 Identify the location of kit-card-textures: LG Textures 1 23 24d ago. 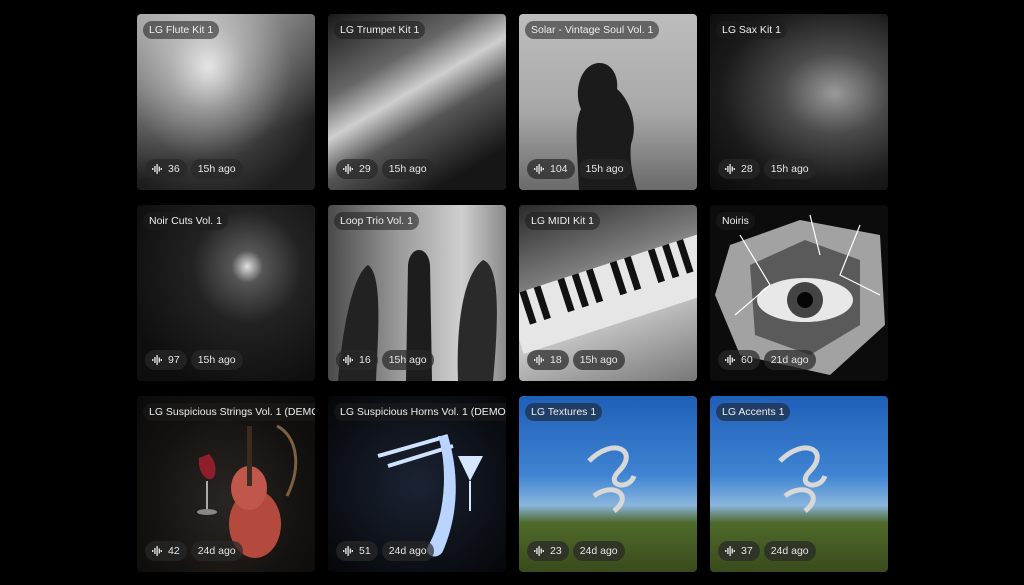
(608, 484).